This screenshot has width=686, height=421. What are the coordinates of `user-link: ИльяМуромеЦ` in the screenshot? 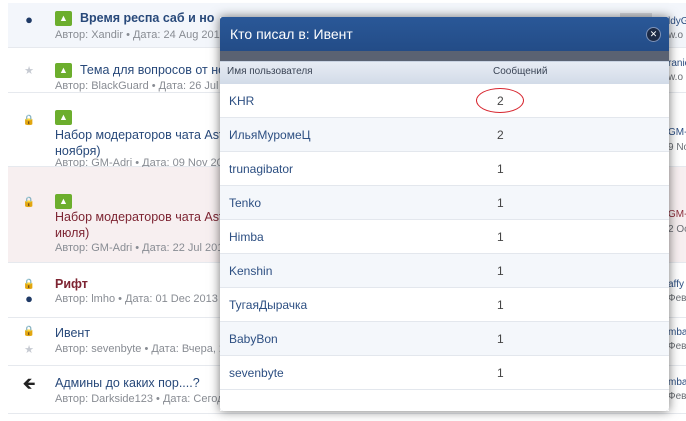 It's located at (270, 135).